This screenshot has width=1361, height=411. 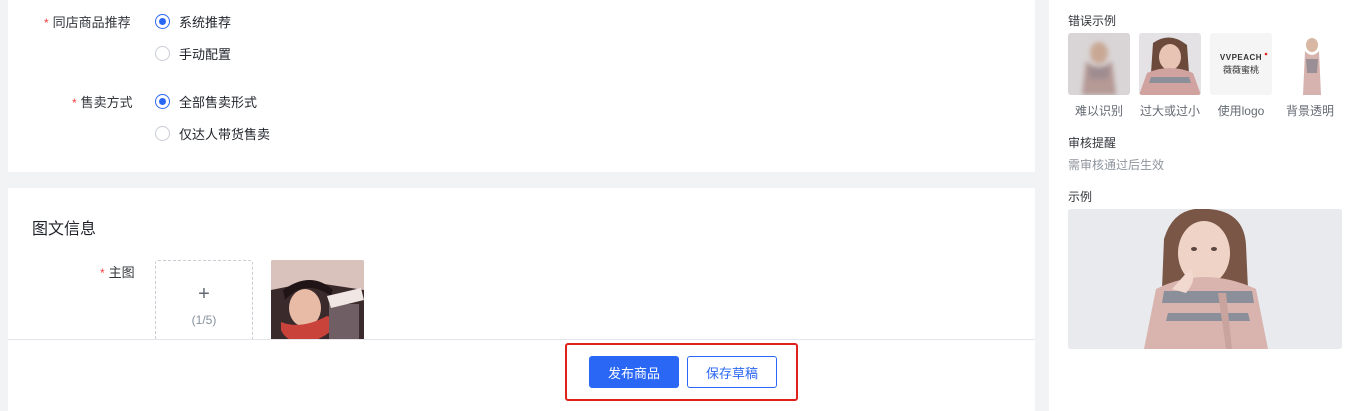 What do you see at coordinates (117, 272) in the screenshot?
I see `main-image-label: * 主图` at bounding box center [117, 272].